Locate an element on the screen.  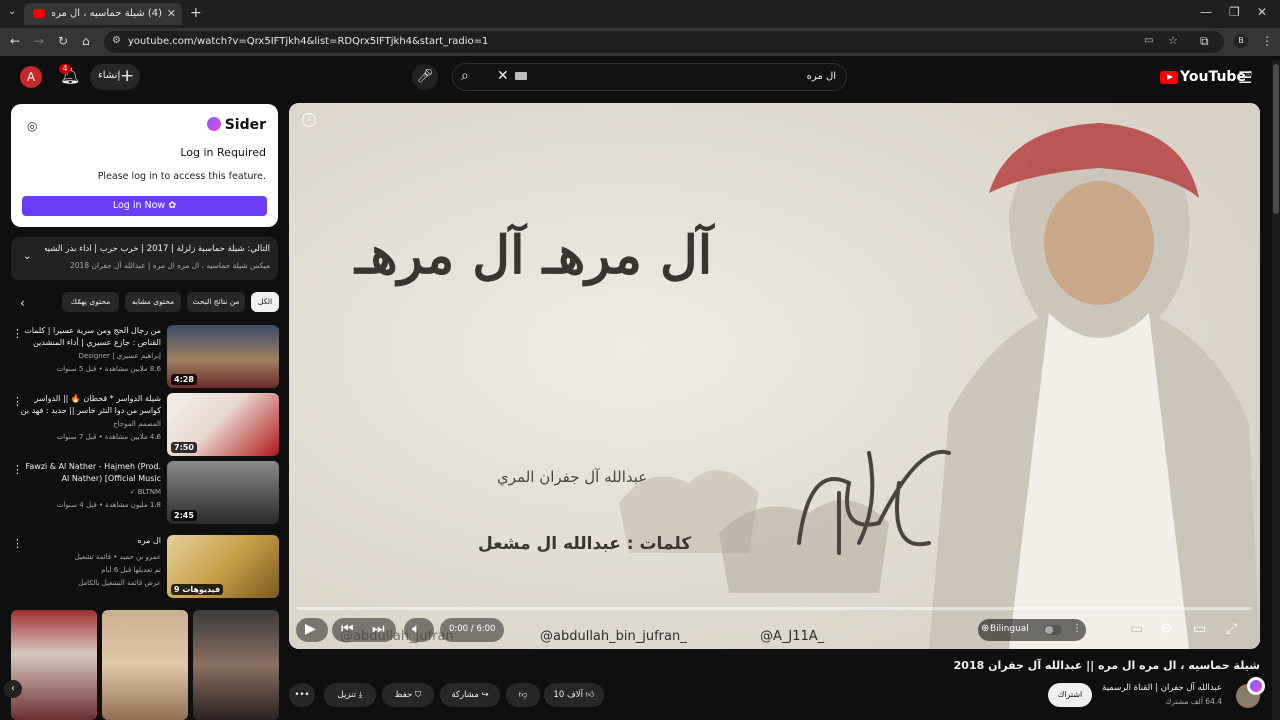
lyrics-credit: كلمات : عبدالله ال مشعل is located at coordinates (585, 544).